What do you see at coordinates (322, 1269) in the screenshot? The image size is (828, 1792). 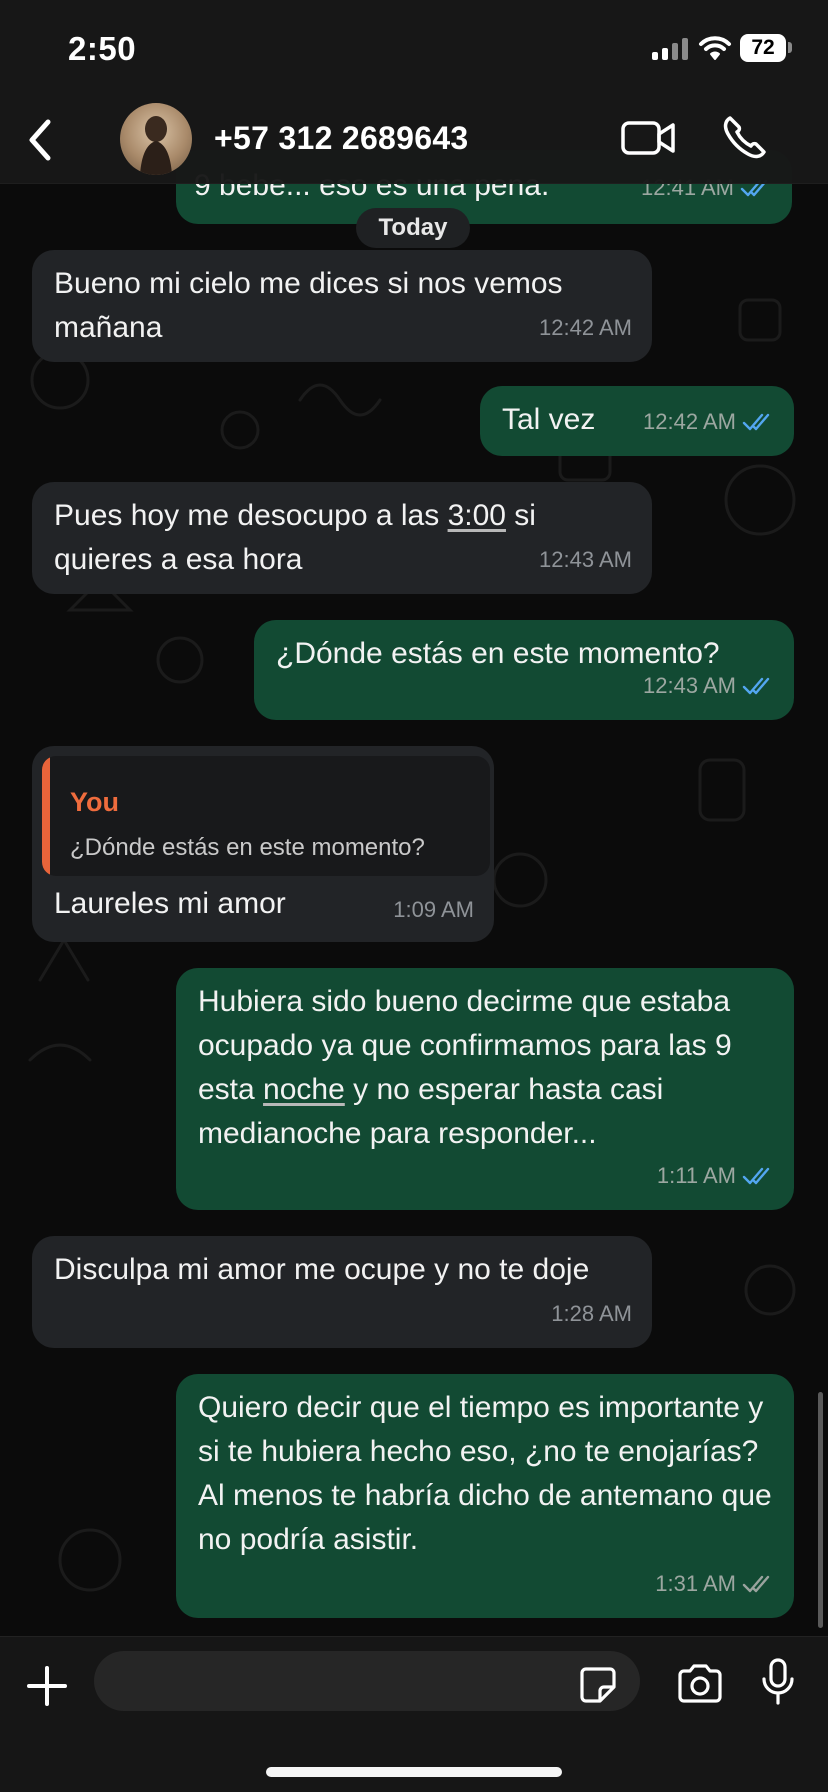 I see `message-text: Disculpa mi amor me ocupe y no te doje` at bounding box center [322, 1269].